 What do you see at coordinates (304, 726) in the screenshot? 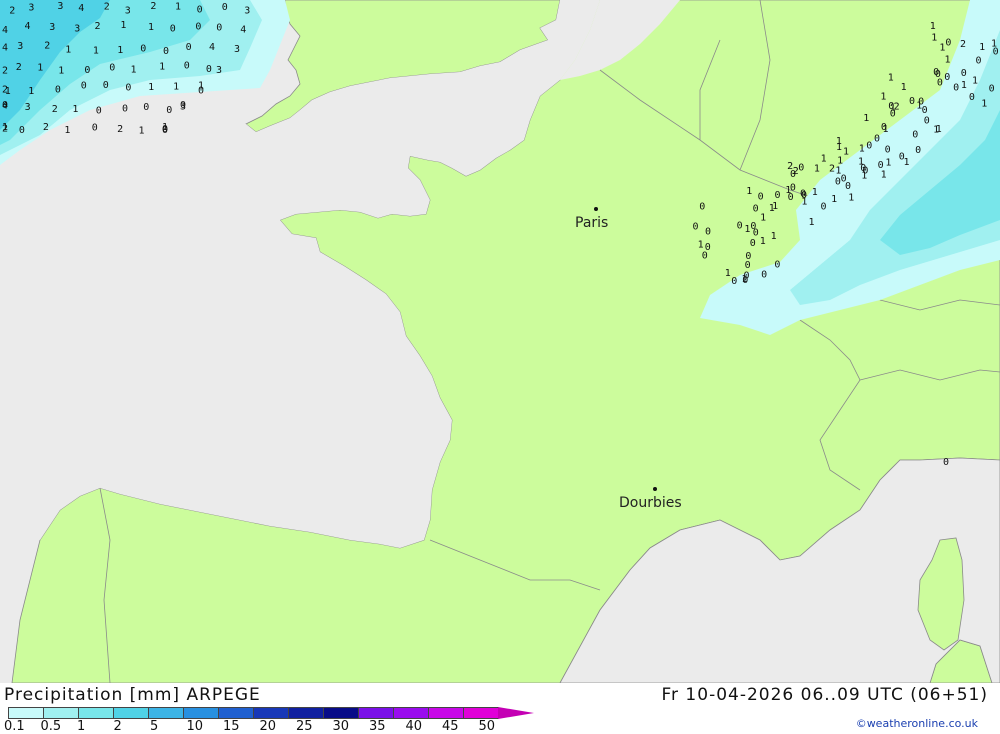
I see `color-legend-label: 25` at bounding box center [304, 726].